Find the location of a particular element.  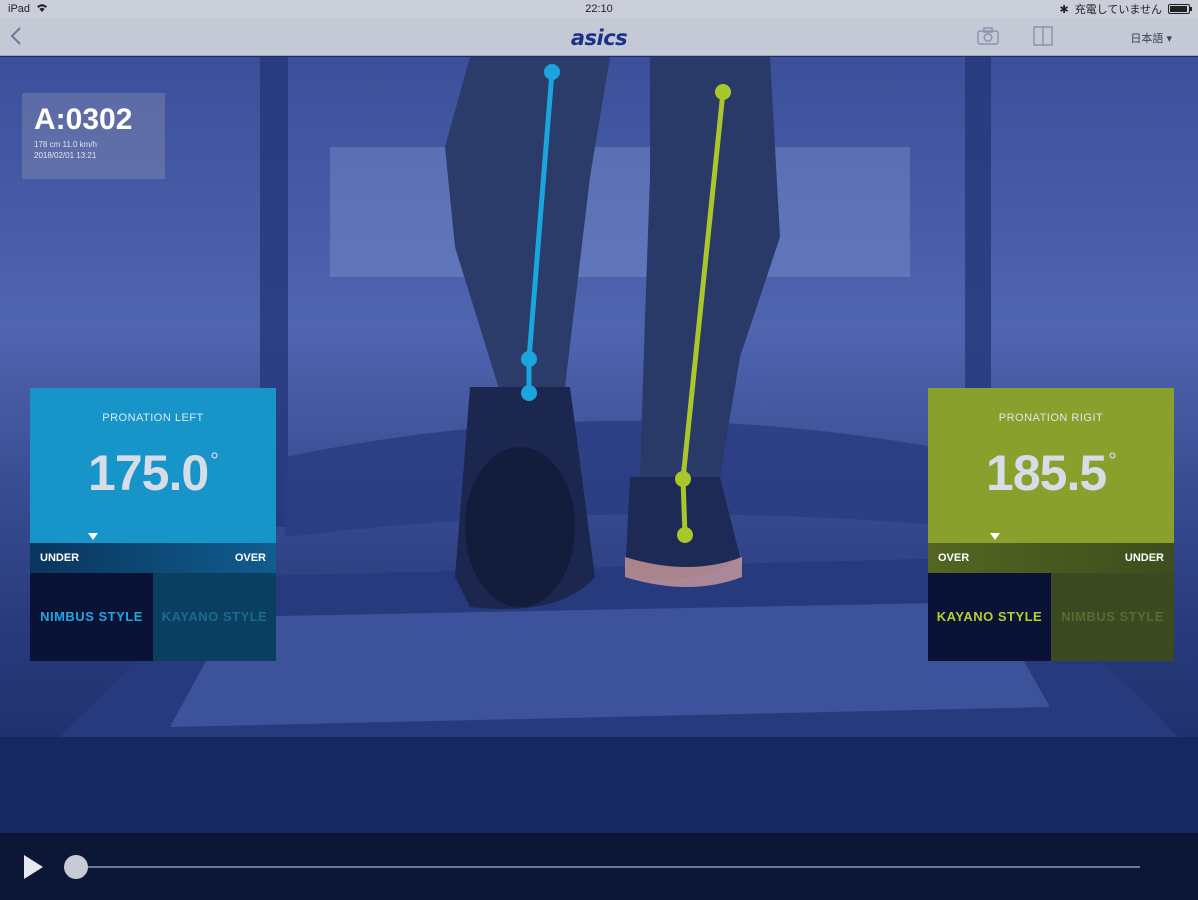

pronation-right-title: PRONATION RIGIT is located at coordinates (1051, 418).